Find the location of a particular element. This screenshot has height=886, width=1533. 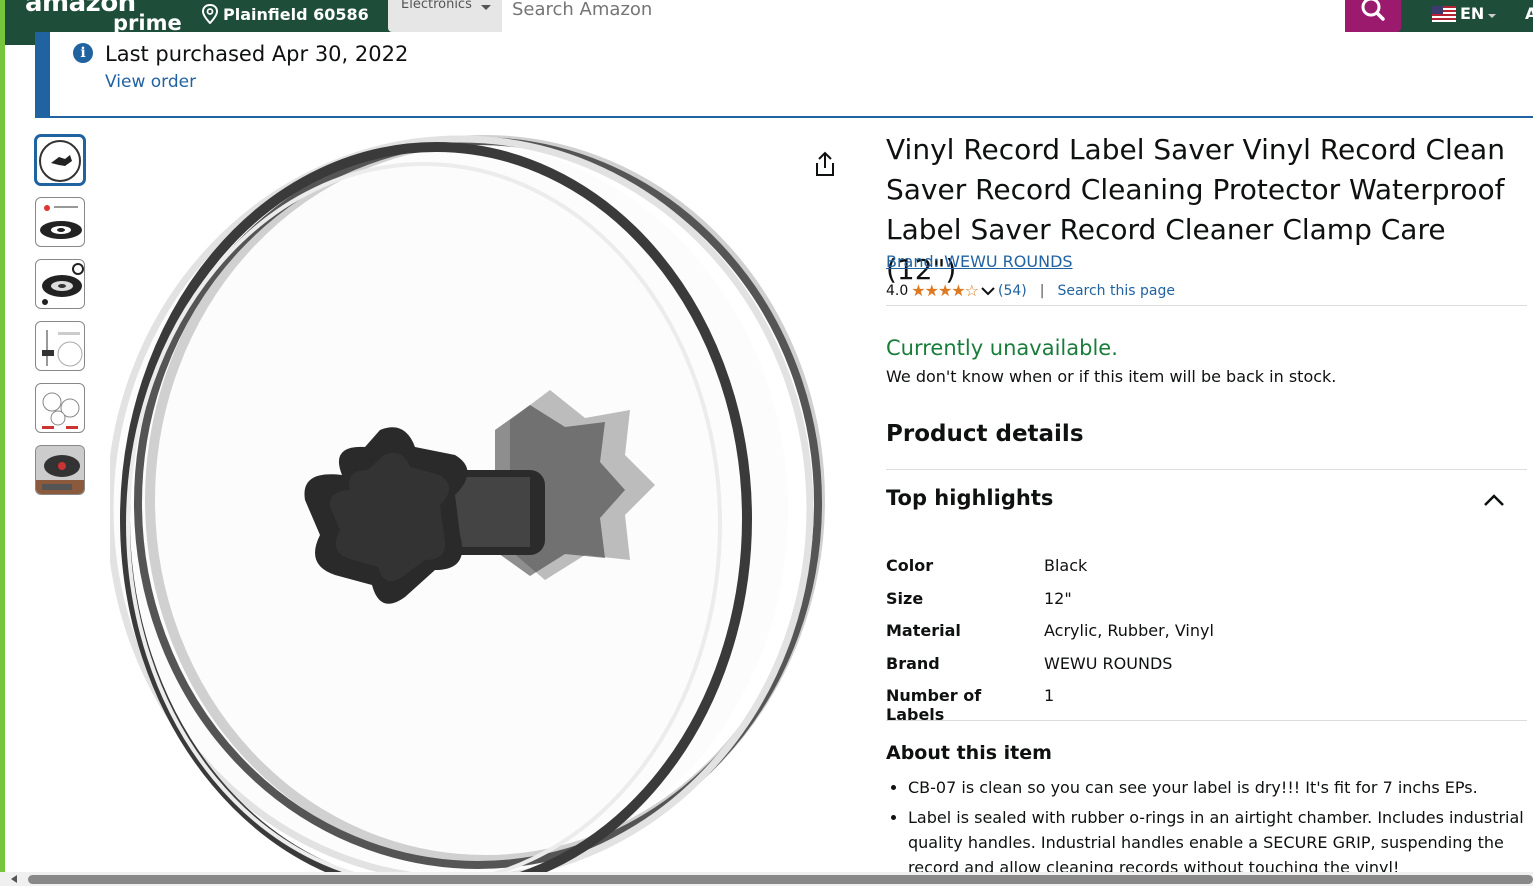

view-order-link: View order is located at coordinates (150, 82).